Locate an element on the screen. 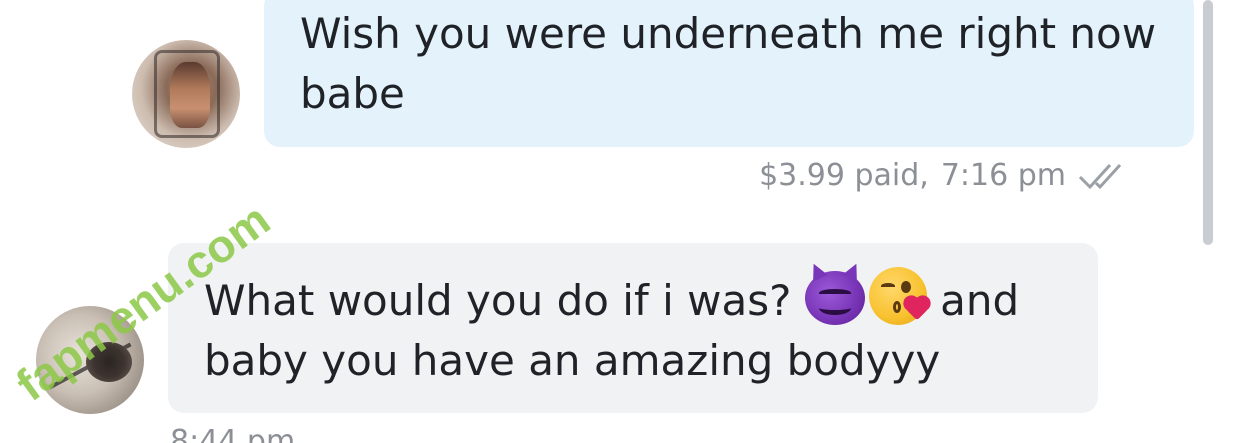  sent-message-meta: $3.99 paid, 7:16 pm is located at coordinates (944, 175).